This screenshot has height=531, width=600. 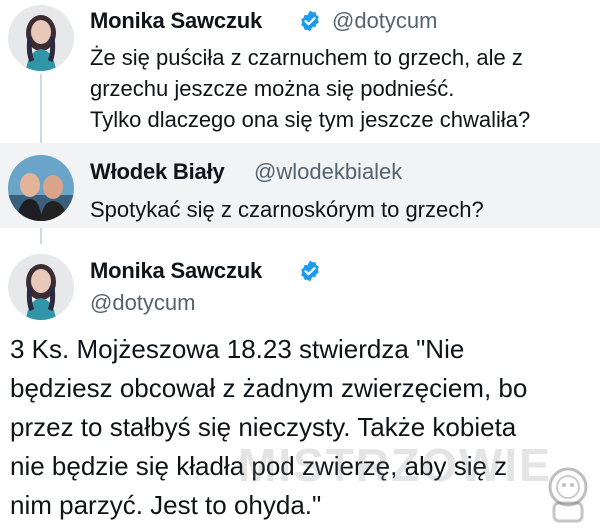 I want to click on astronaut-logo-icon, so click(x=568, y=494).